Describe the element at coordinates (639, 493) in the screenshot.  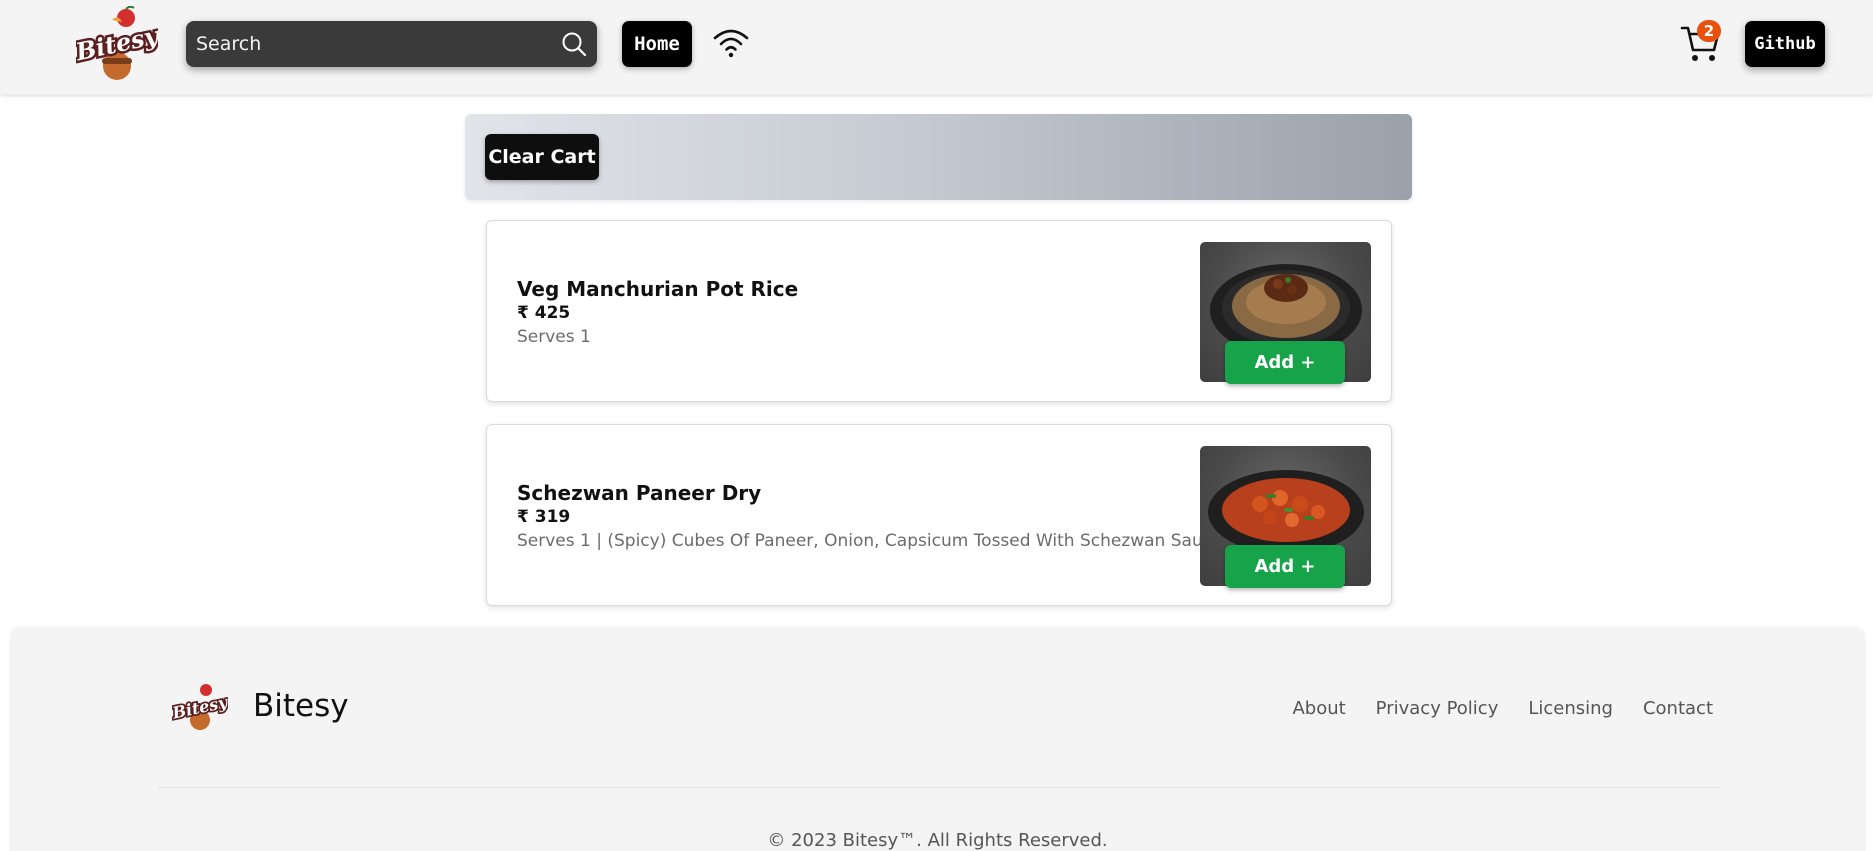
I see `item-name: Schezwan Paneer Dry` at that location.